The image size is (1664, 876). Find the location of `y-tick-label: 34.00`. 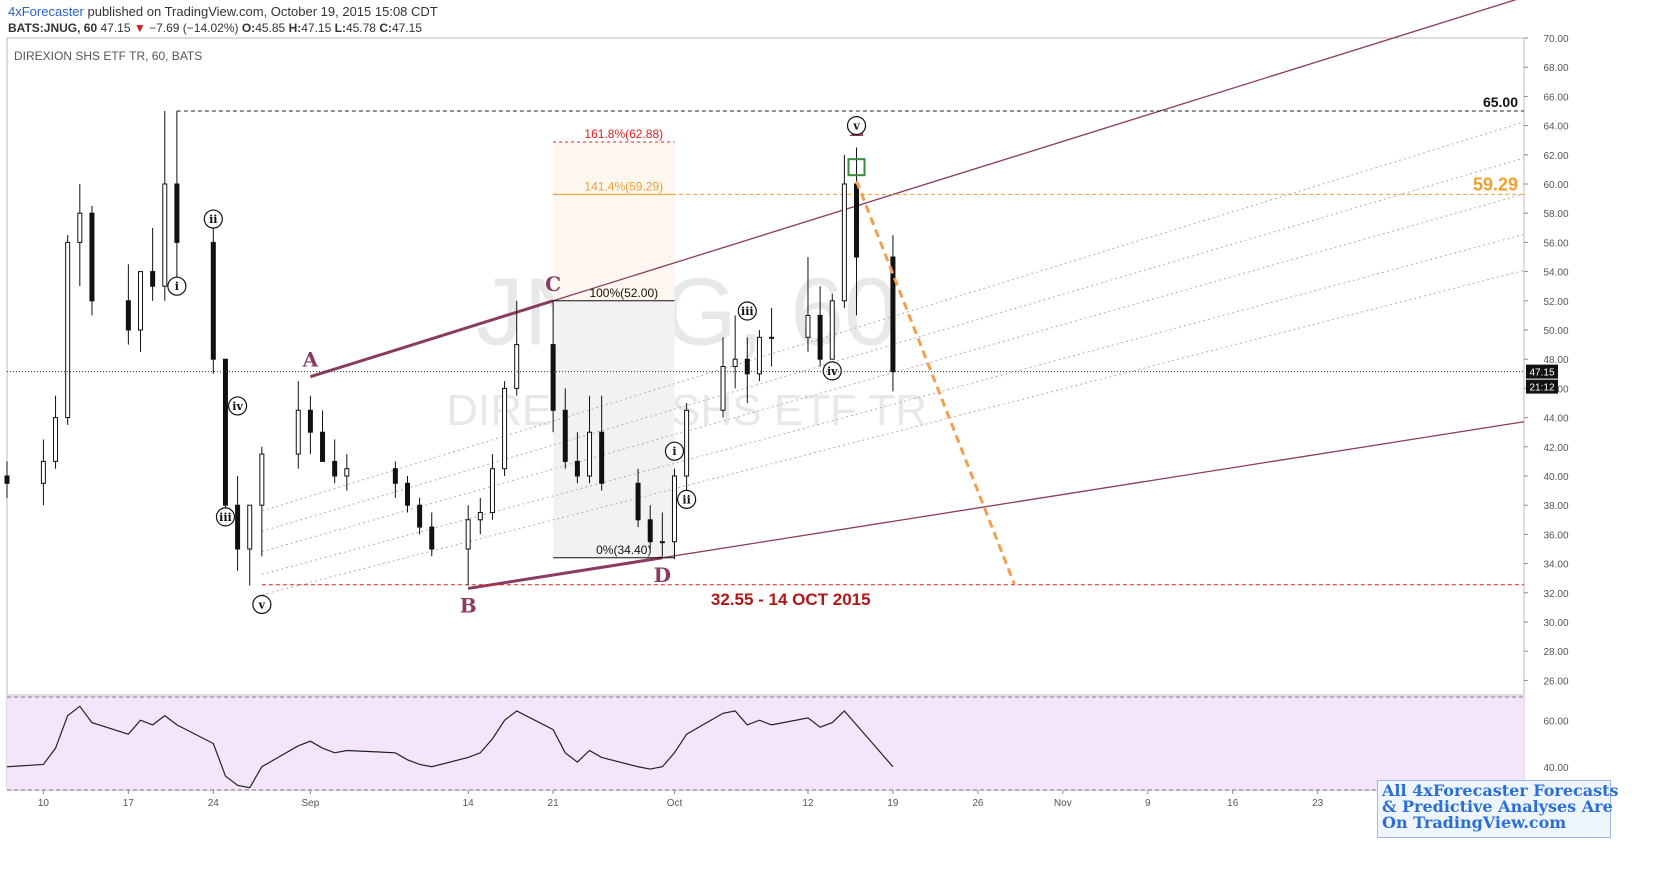

y-tick-label: 34.00 is located at coordinates (1555, 565).